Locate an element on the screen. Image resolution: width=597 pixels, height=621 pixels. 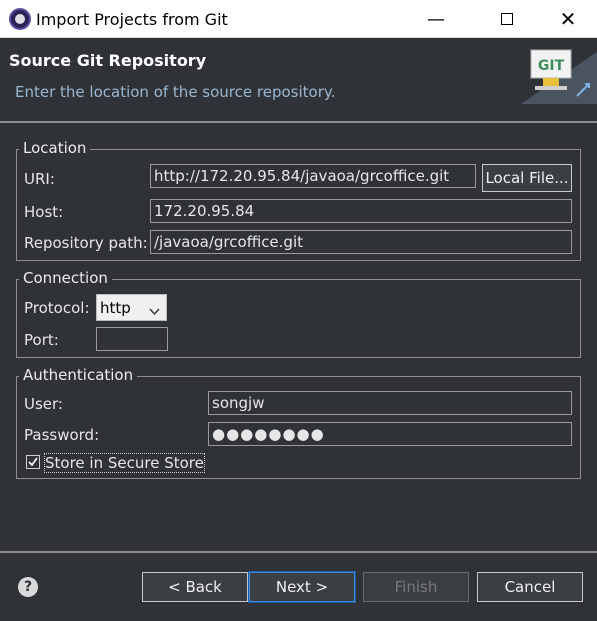
store-secure-label: Store in Secure Store is located at coordinates (124, 463).